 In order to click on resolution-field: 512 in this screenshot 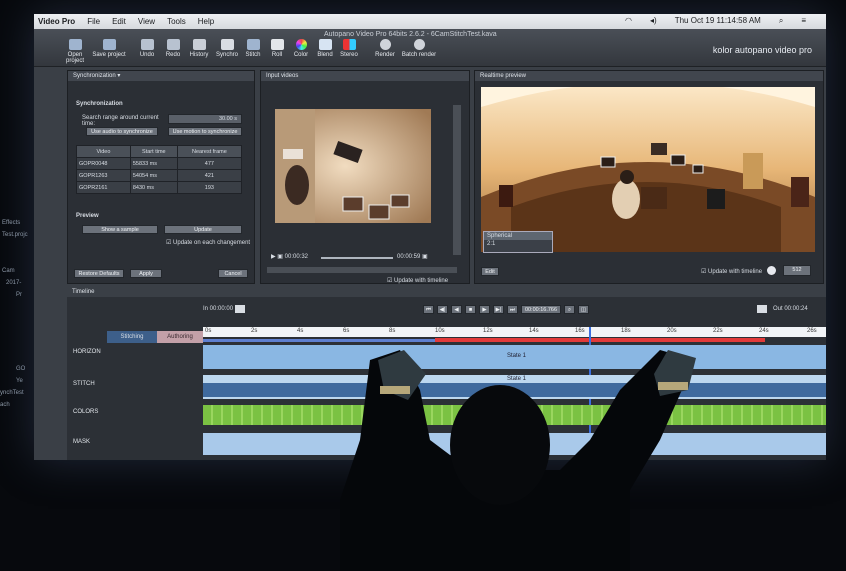, I will do `click(797, 270)`.